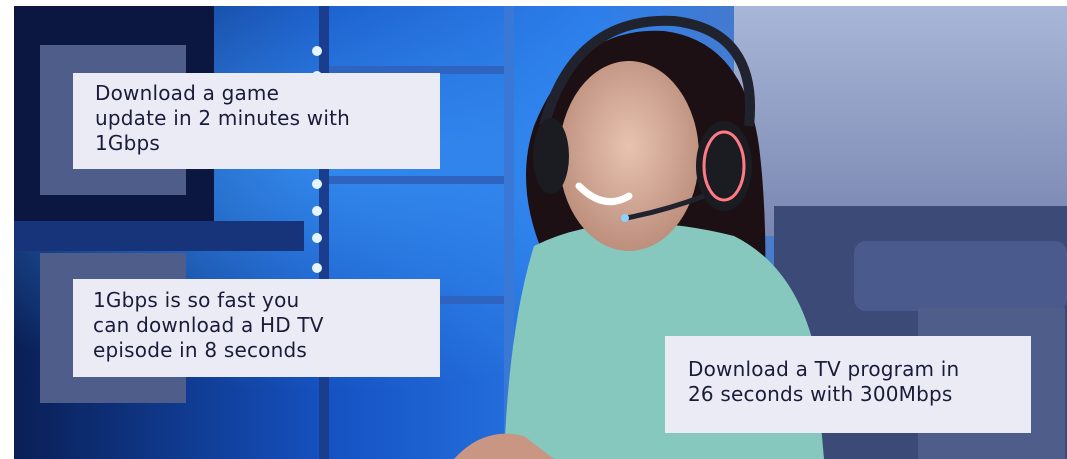 This screenshot has width=1067, height=459. I want to click on callout-tv-program-line-2: 26 seconds with 300Mbps, so click(820, 394).